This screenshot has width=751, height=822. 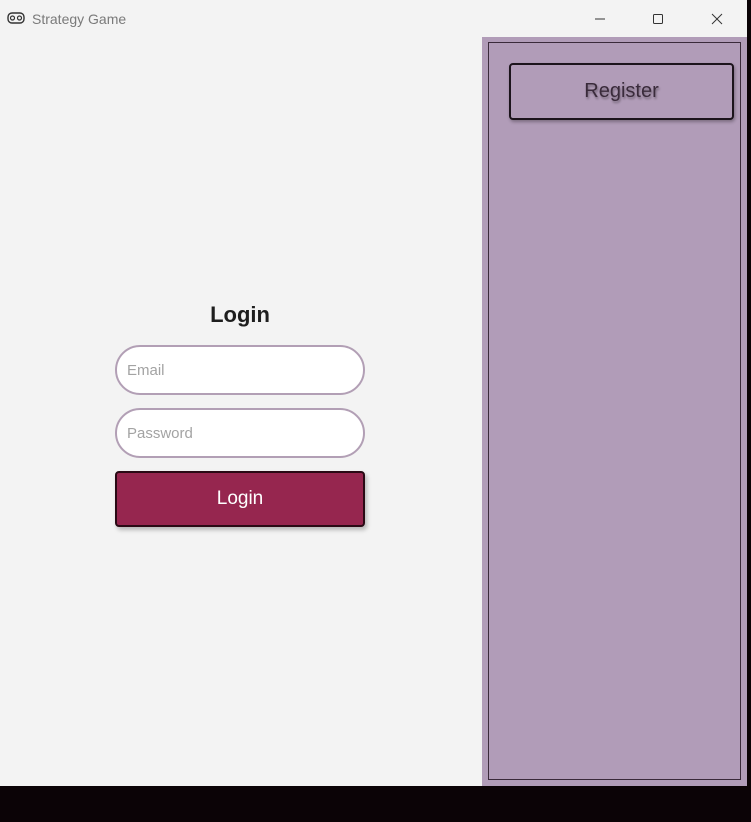 I want to click on minimize-button, so click(x=600, y=18).